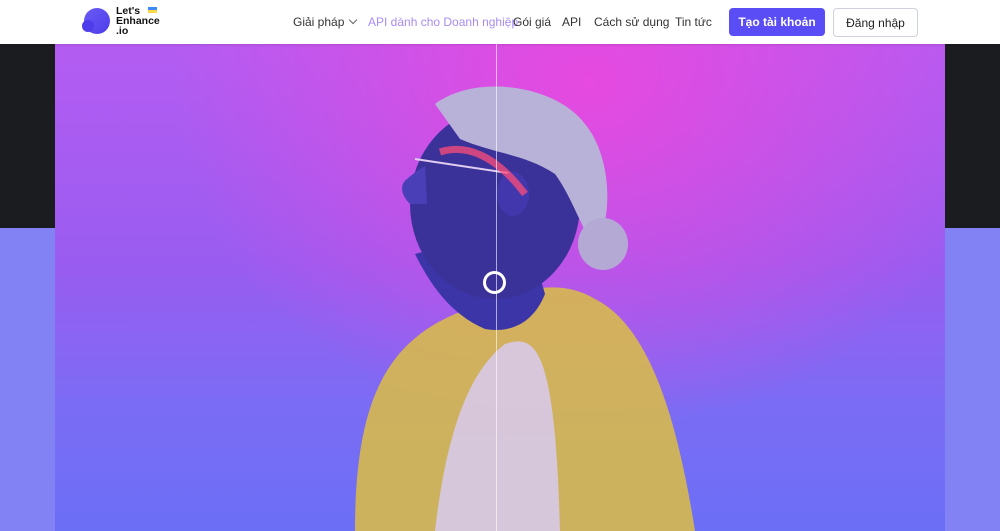 This screenshot has width=1000, height=531. Describe the element at coordinates (152, 10) in the screenshot. I see `ukraine-flag-icon` at that location.